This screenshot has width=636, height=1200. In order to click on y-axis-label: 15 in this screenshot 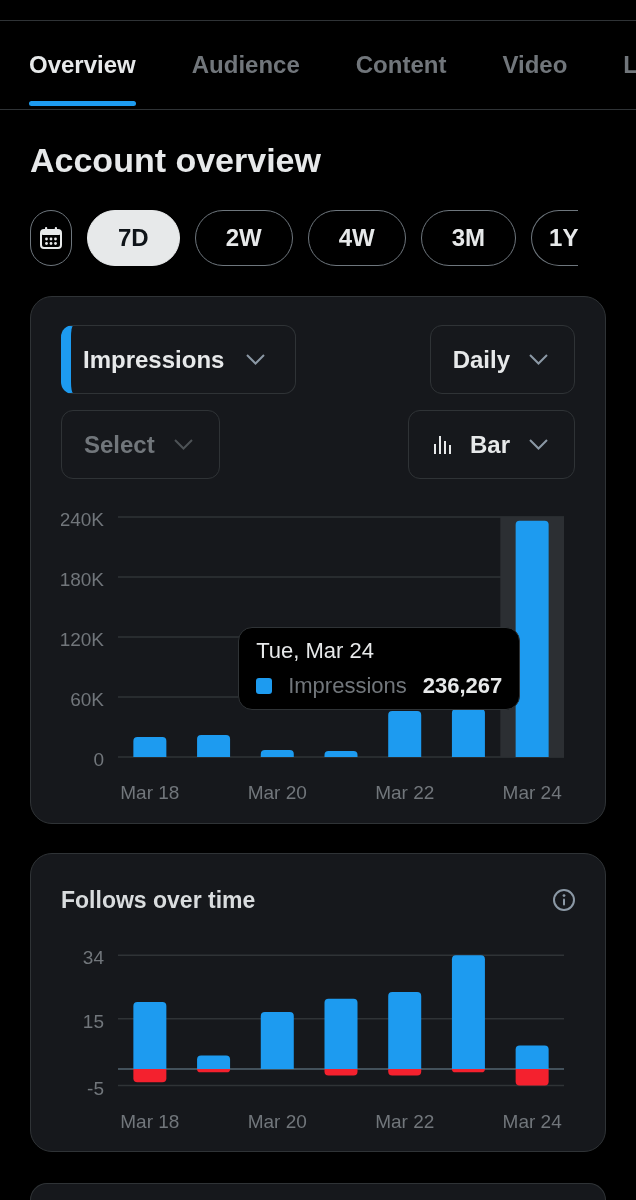, I will do `click(93, 1021)`.